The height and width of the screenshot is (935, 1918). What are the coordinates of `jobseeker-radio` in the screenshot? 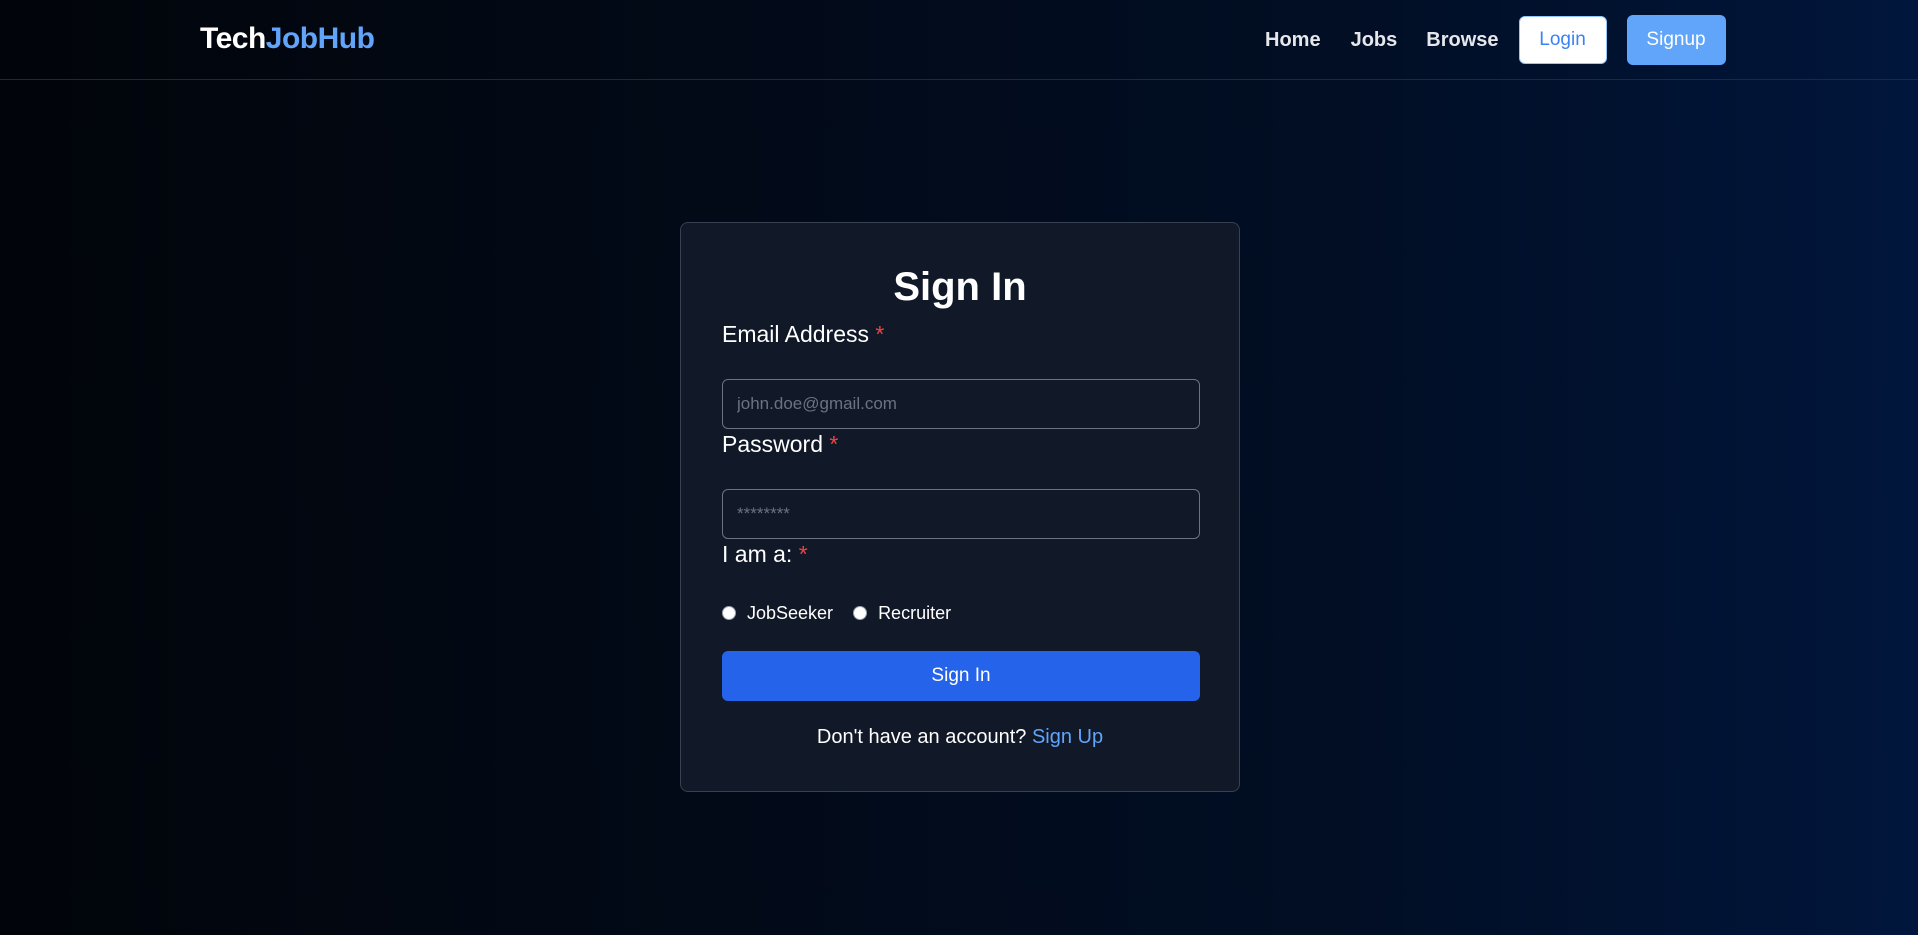 It's located at (729, 613).